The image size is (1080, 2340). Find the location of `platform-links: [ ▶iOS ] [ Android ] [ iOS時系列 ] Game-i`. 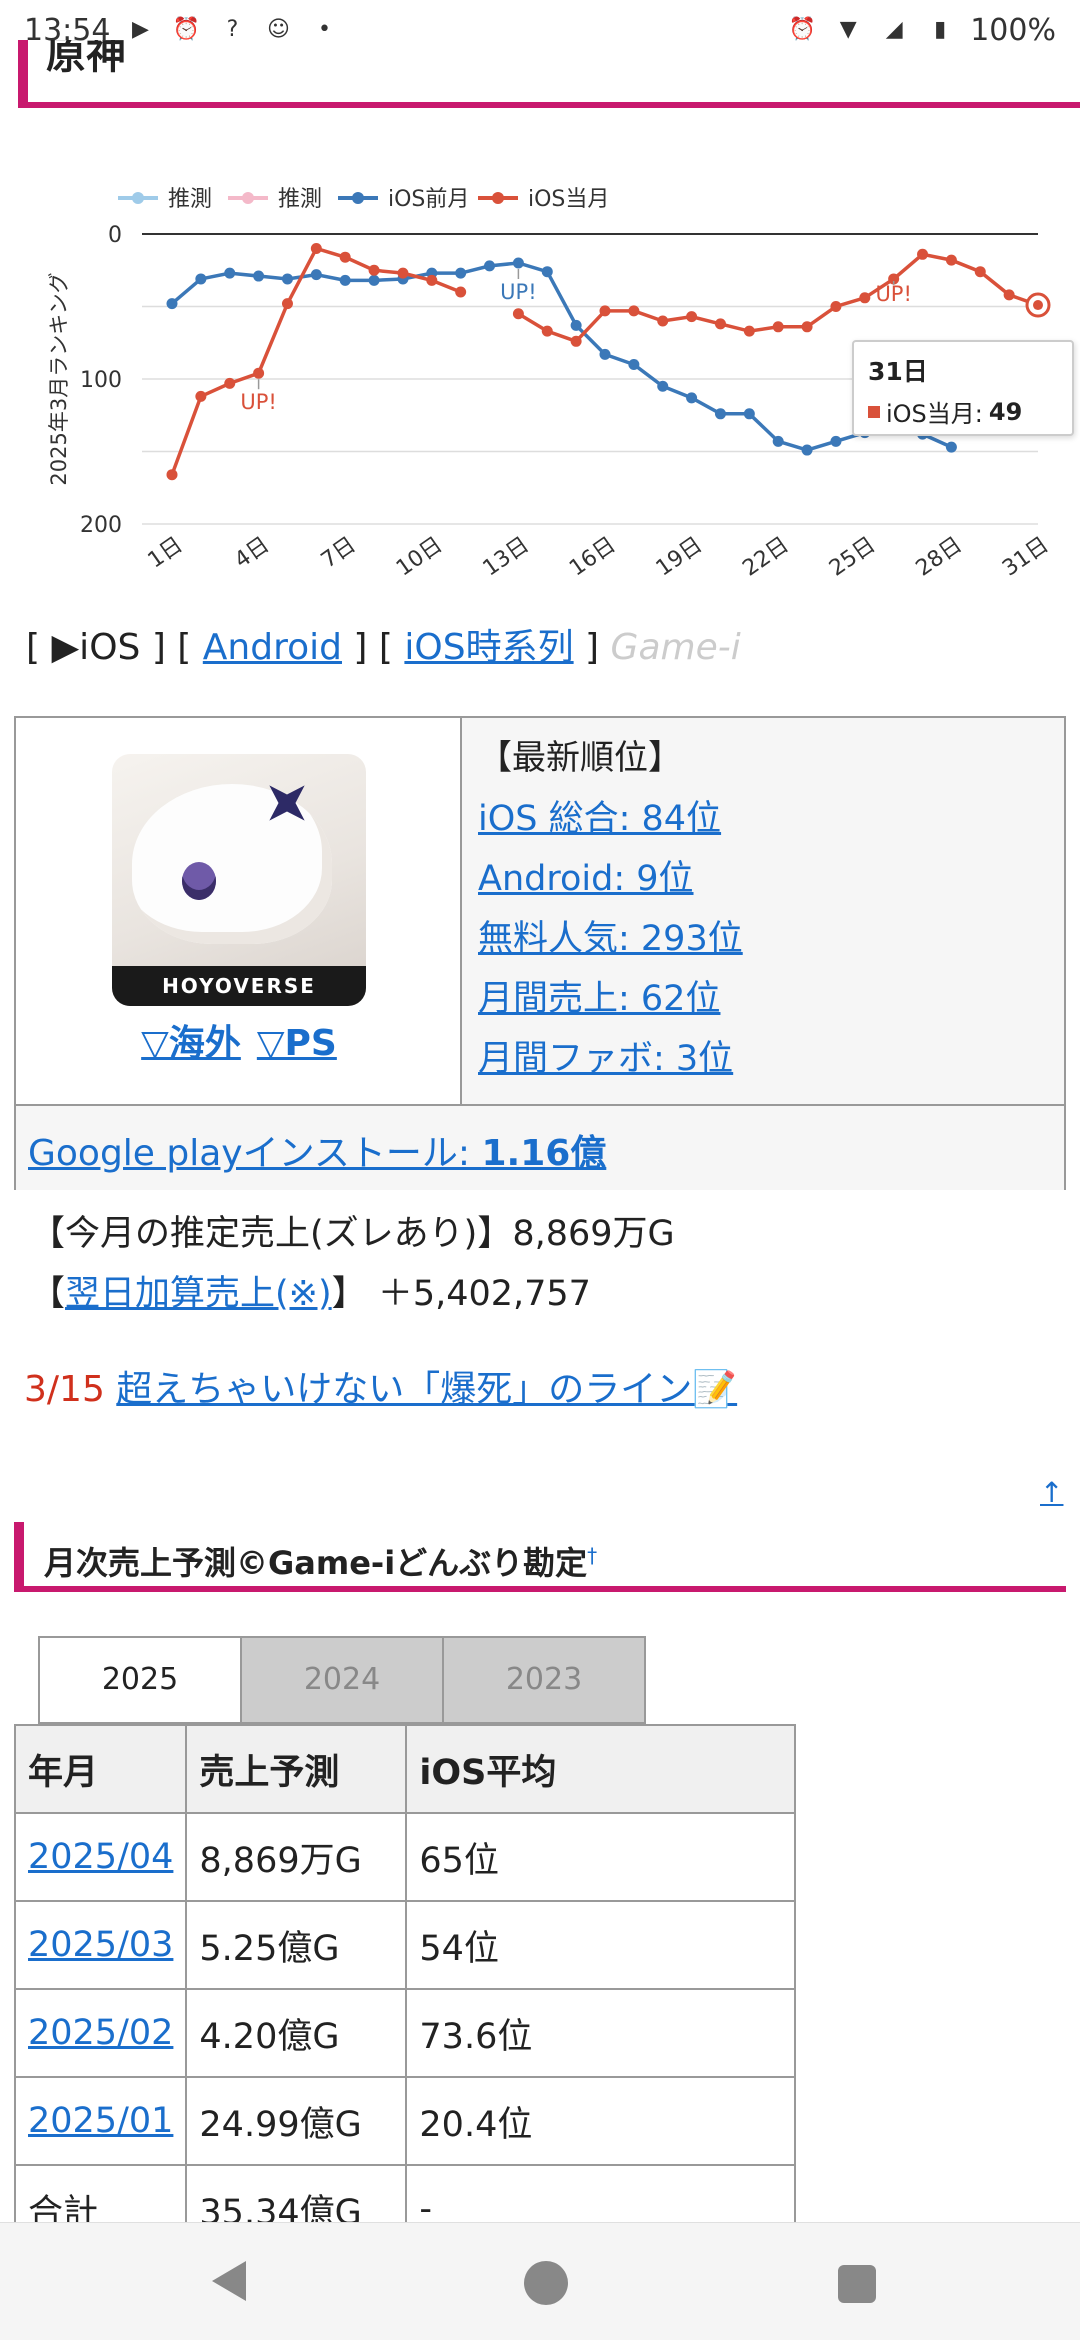

platform-links: [ ▶iOS ] [ Android ] [ iOS時系列 ] Game-i is located at coordinates (383, 644).